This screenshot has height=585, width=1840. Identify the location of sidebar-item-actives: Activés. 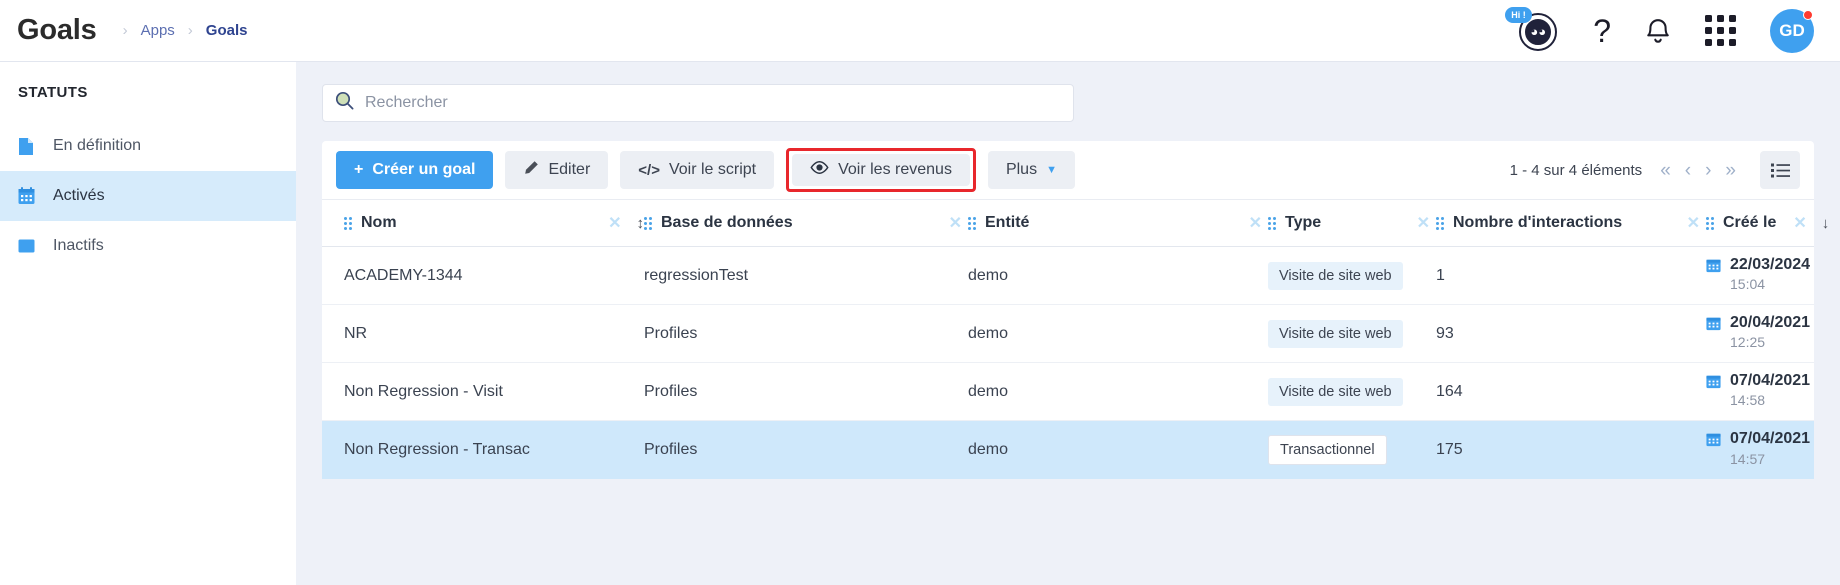
(148, 196).